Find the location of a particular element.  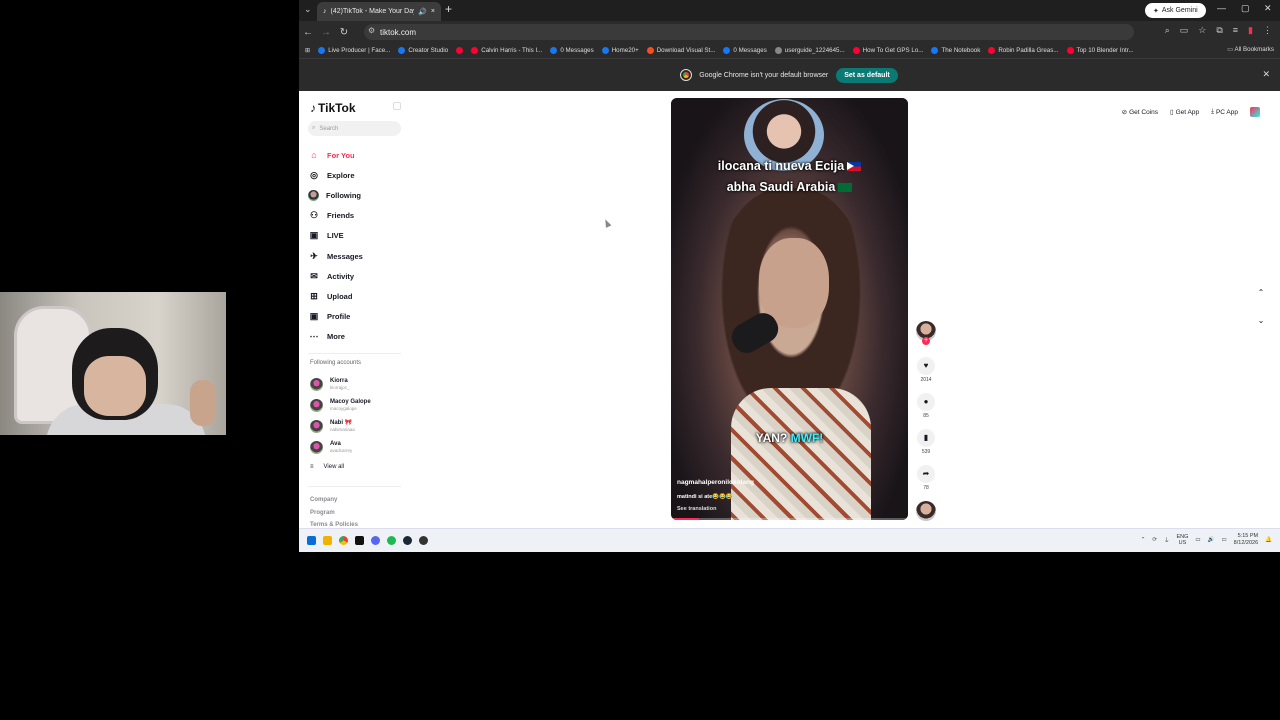

like-action: ♥ 2014 is located at coordinates (926, 370).